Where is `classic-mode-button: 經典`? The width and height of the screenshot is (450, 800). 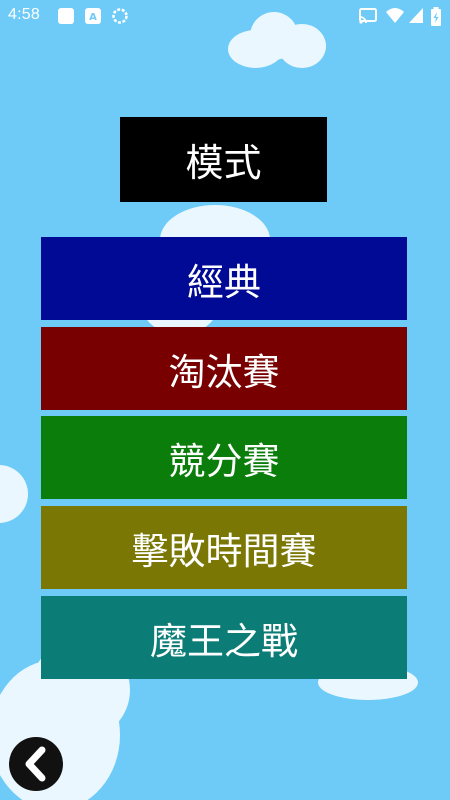 classic-mode-button: 經典 is located at coordinates (224, 278).